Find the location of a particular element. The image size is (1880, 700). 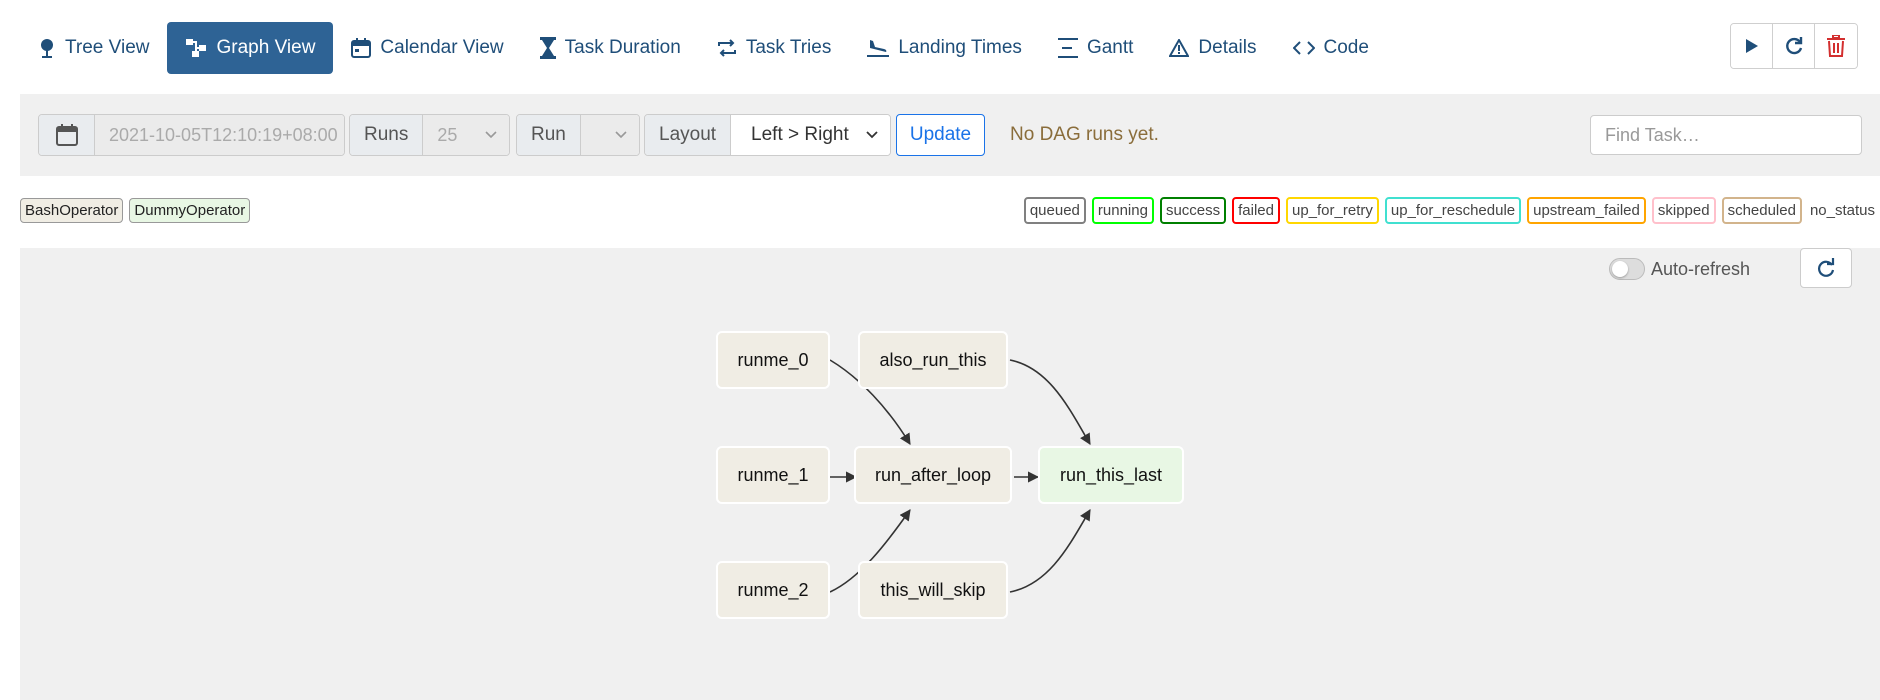

plane-landing-icon is located at coordinates (878, 48).